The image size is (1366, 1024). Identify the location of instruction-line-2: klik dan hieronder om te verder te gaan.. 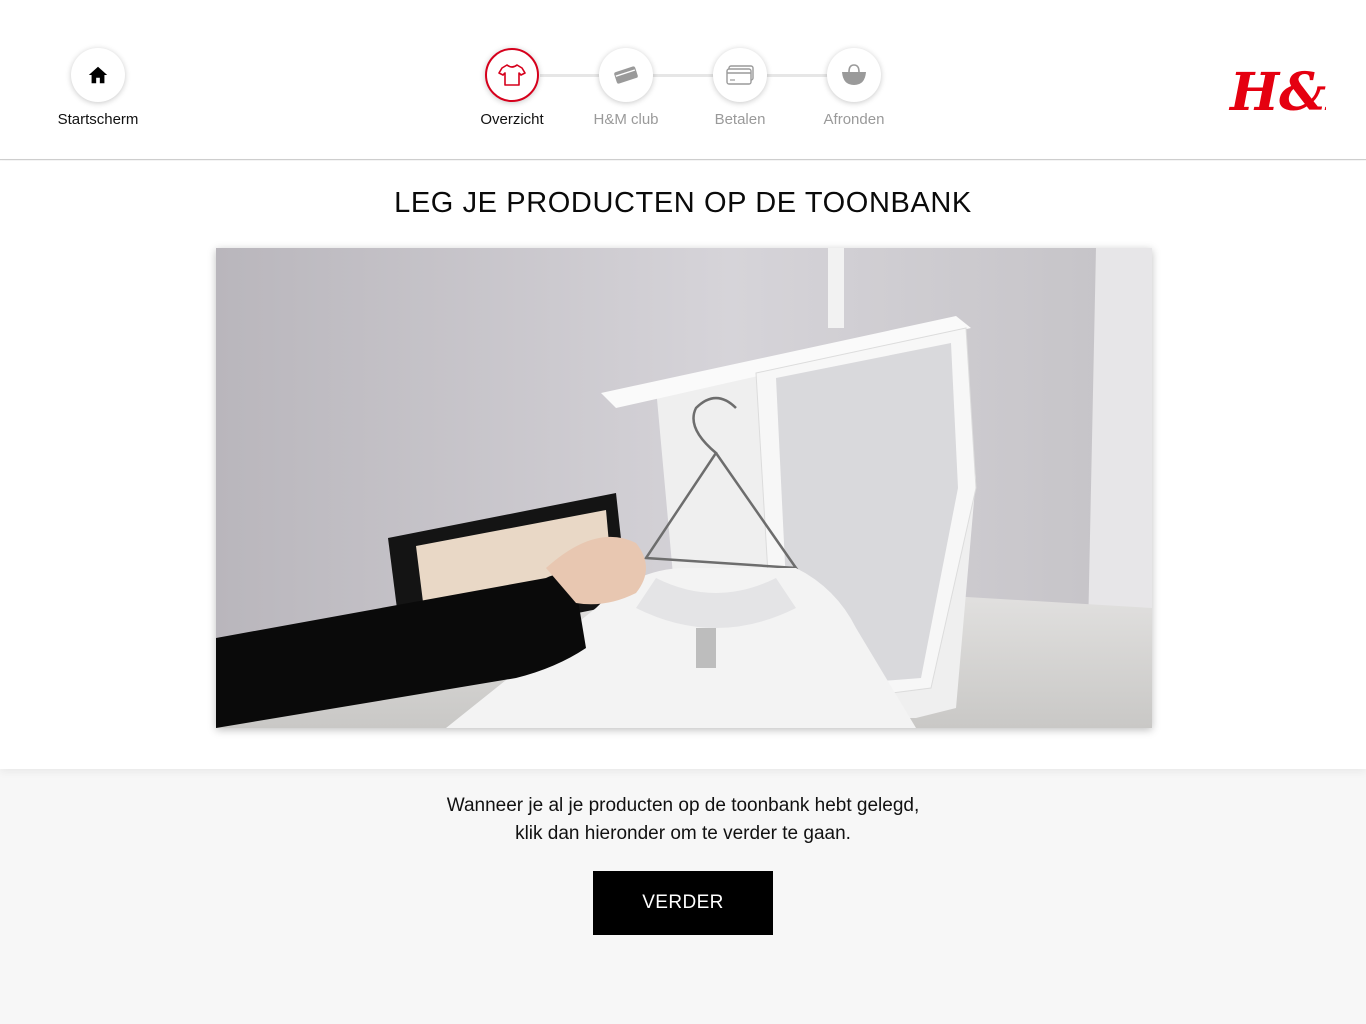
(683, 833).